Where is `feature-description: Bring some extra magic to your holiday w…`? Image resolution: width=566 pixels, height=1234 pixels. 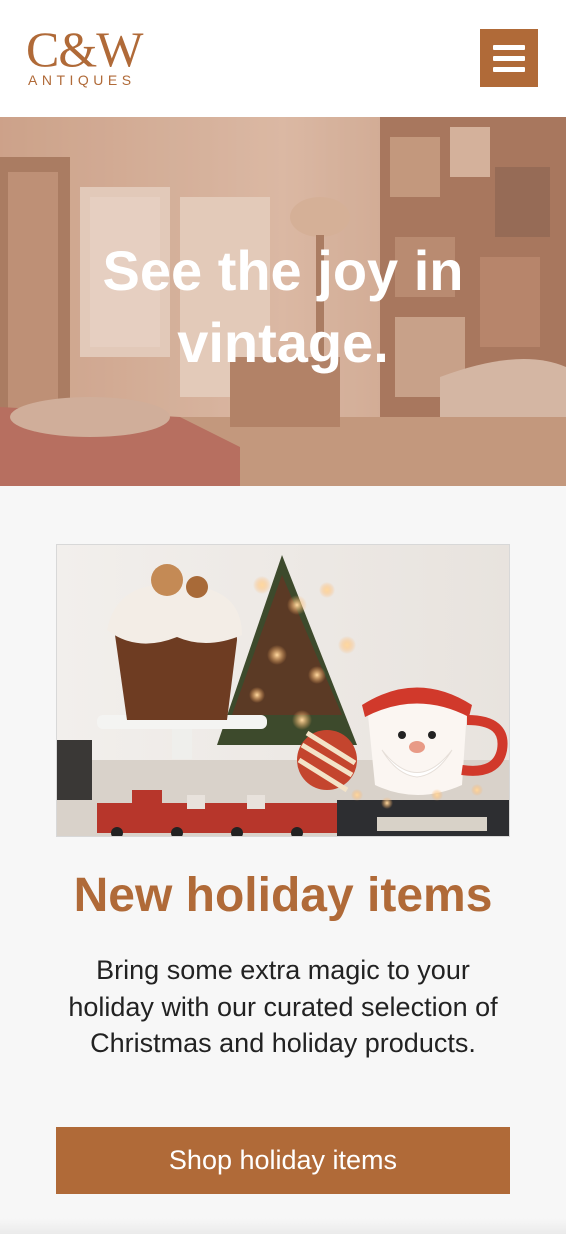 feature-description: Bring some extra magic to your holiday w… is located at coordinates (283, 1006).